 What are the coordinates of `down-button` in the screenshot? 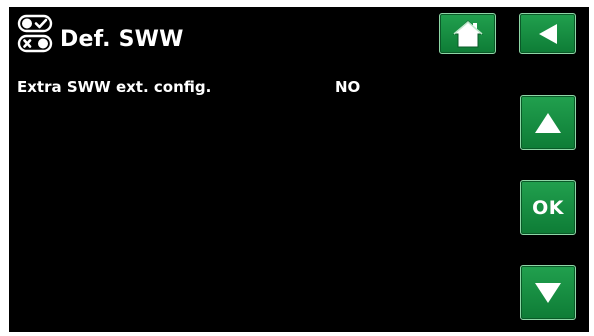 It's located at (548, 292).